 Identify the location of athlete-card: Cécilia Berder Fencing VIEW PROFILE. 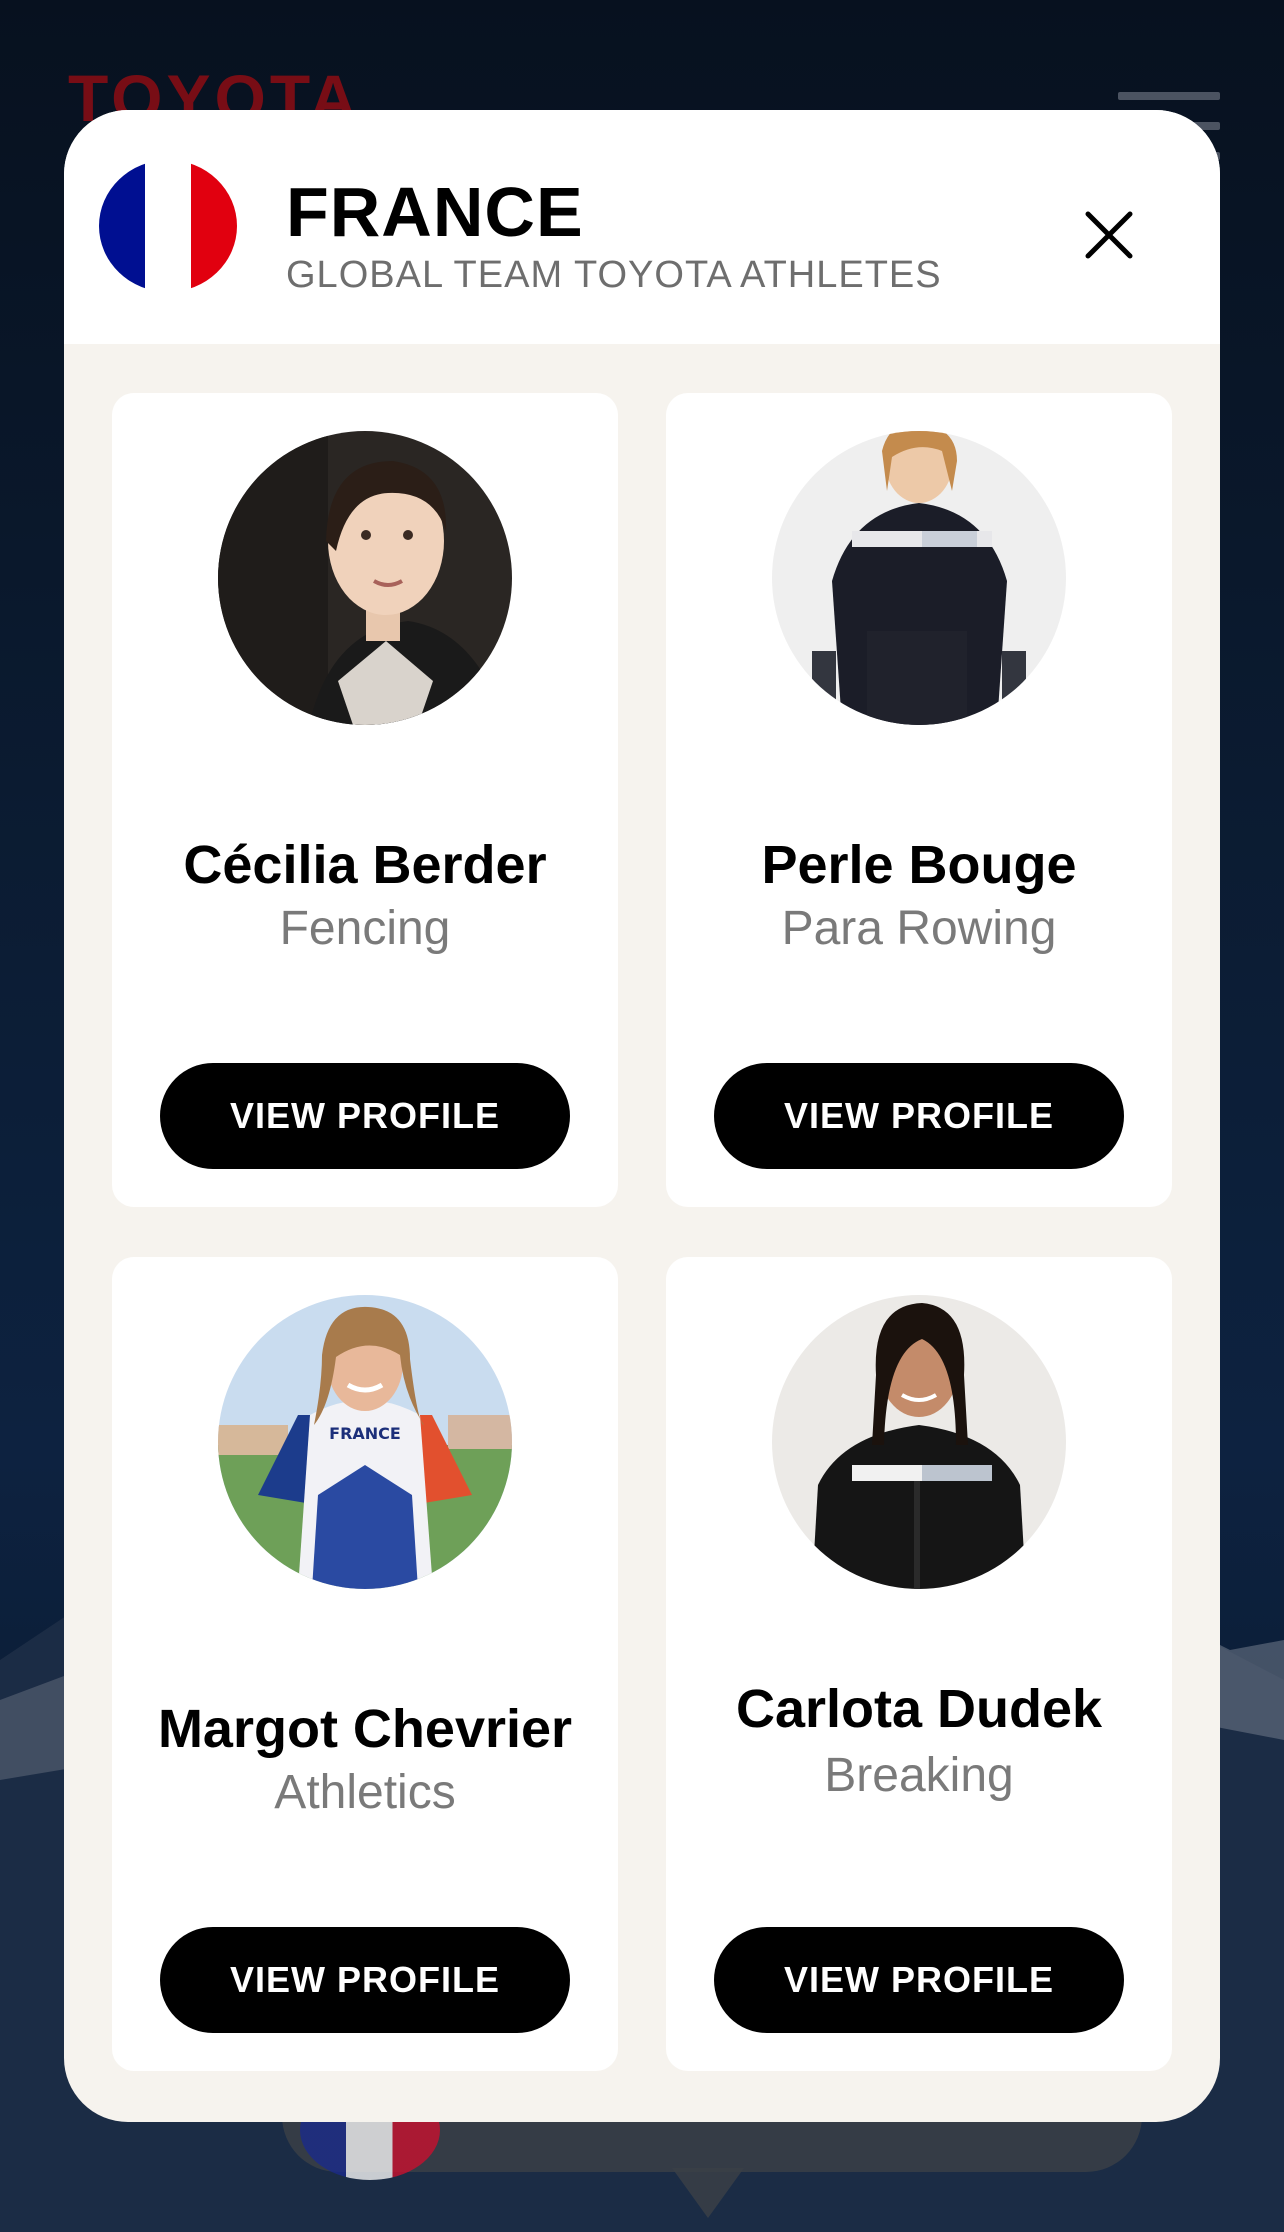
(365, 800).